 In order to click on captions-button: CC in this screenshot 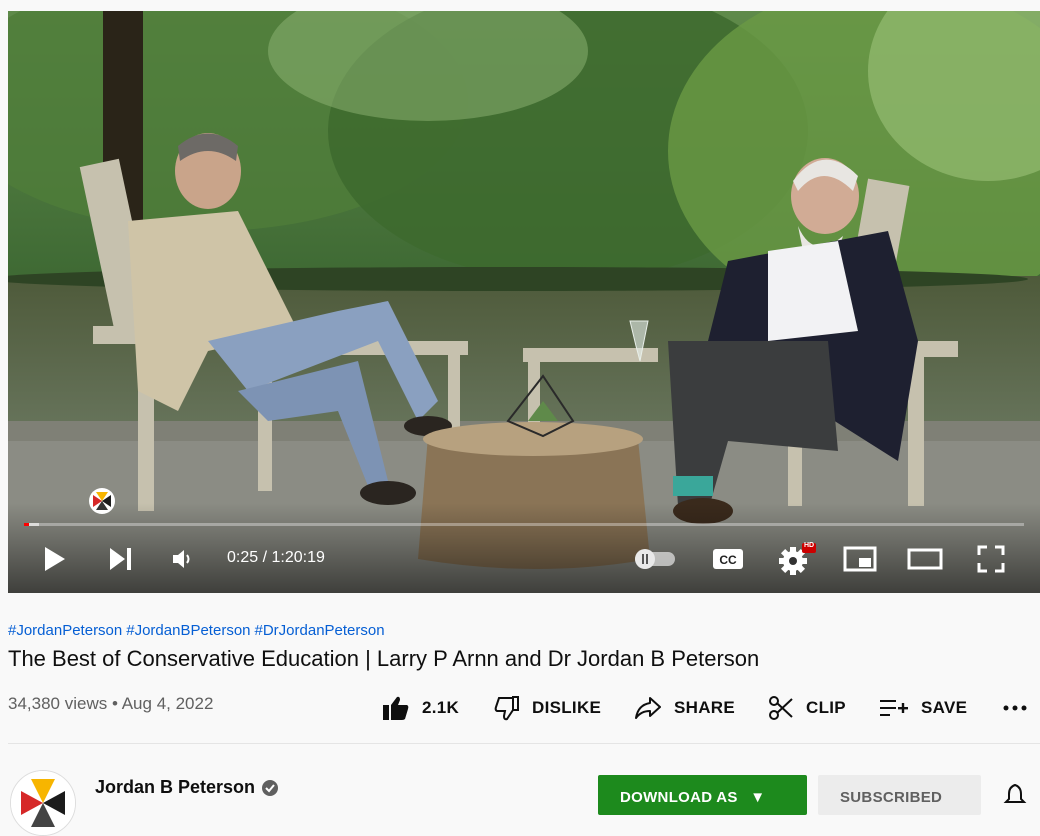, I will do `click(728, 559)`.